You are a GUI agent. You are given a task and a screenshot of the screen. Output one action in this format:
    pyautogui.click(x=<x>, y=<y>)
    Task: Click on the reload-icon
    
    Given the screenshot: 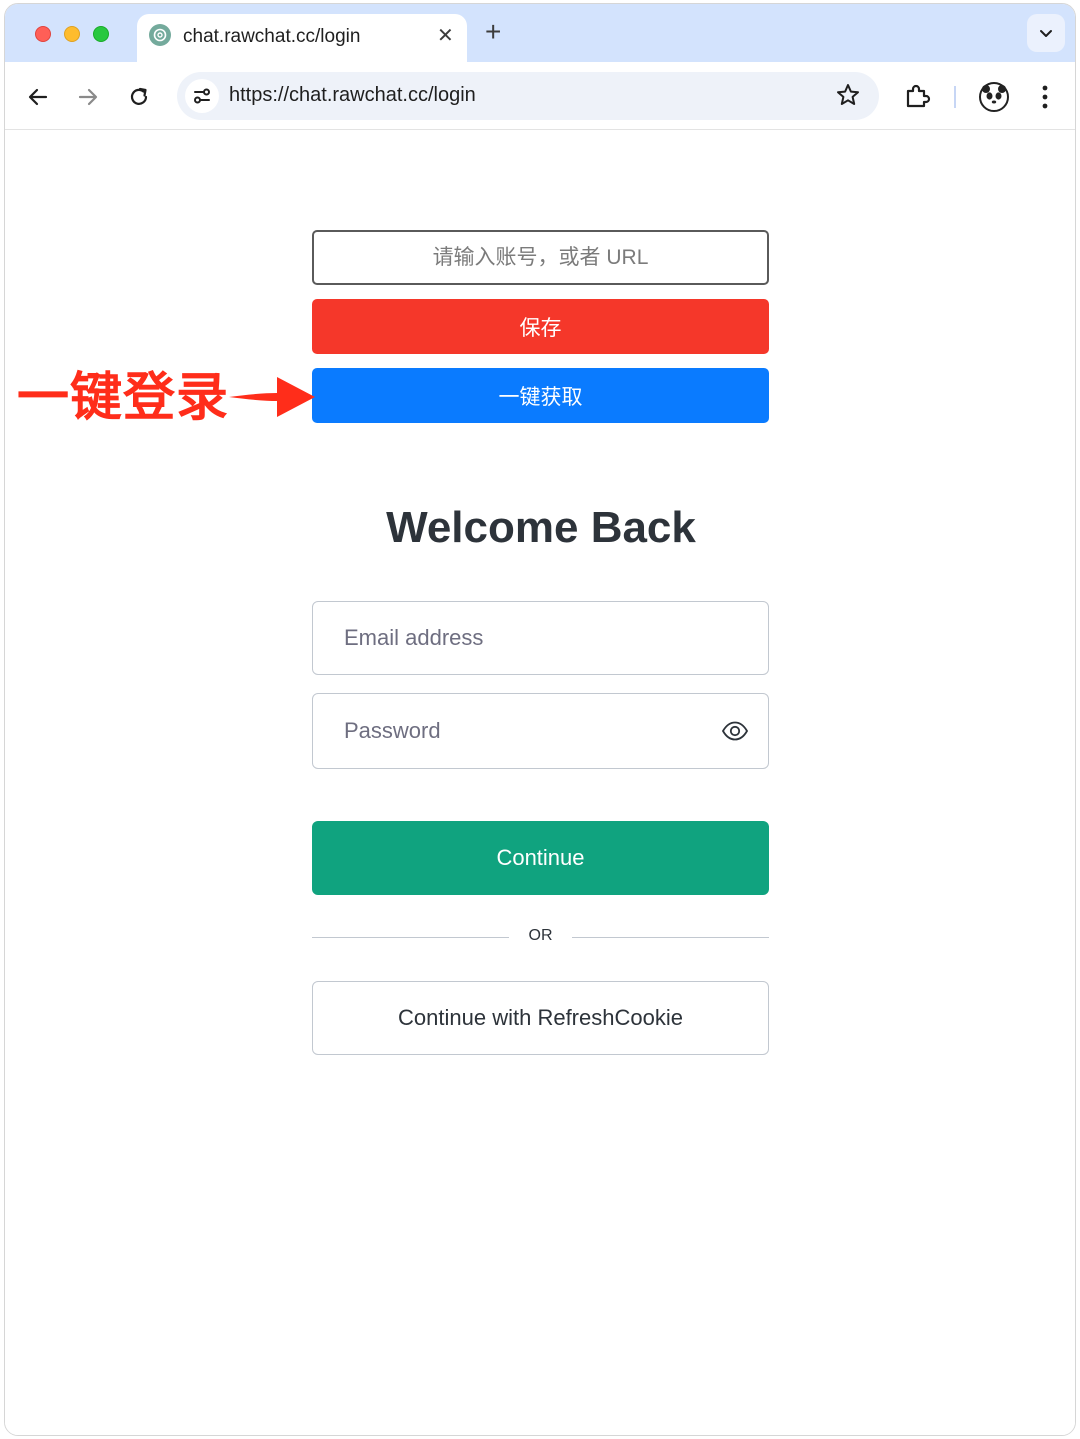 What is the action you would take?
    pyautogui.click(x=139, y=97)
    